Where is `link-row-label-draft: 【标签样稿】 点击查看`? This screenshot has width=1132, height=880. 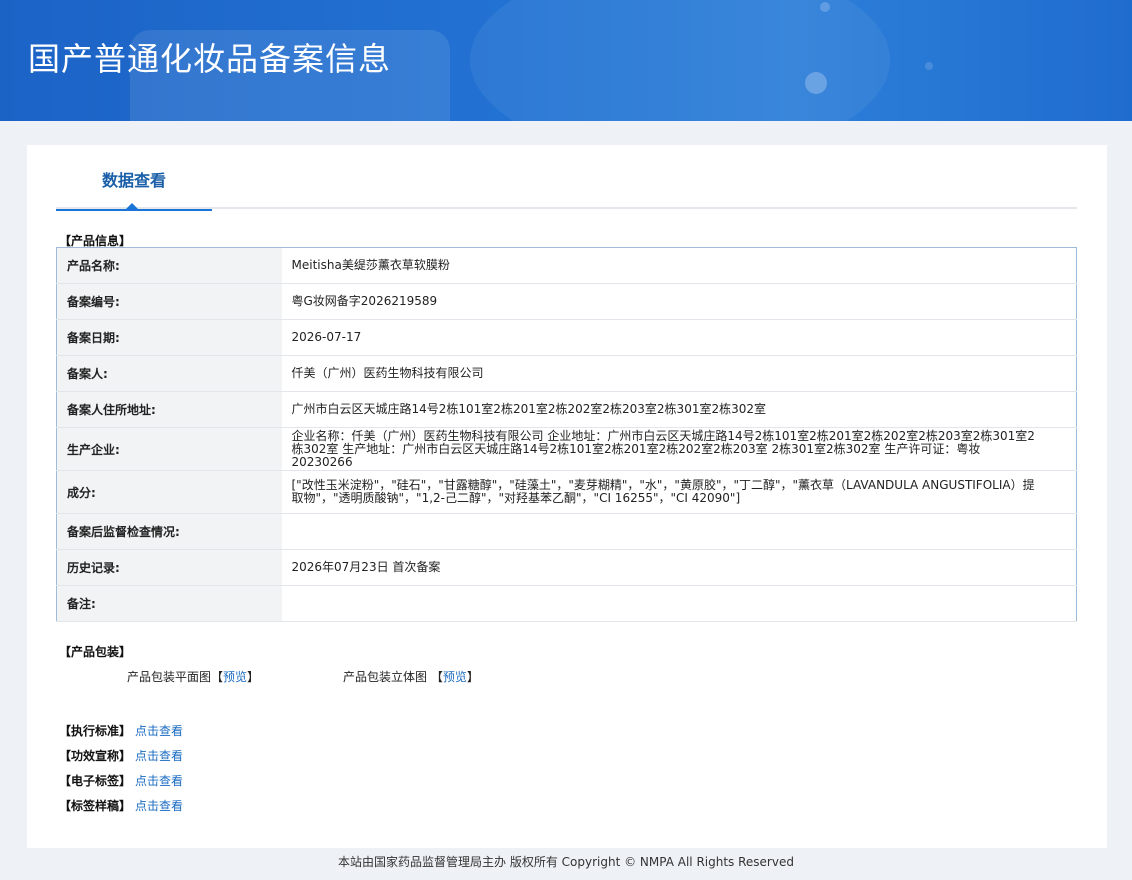
link-row-label-draft: 【标签样稿】 点击查看 is located at coordinates (121, 805).